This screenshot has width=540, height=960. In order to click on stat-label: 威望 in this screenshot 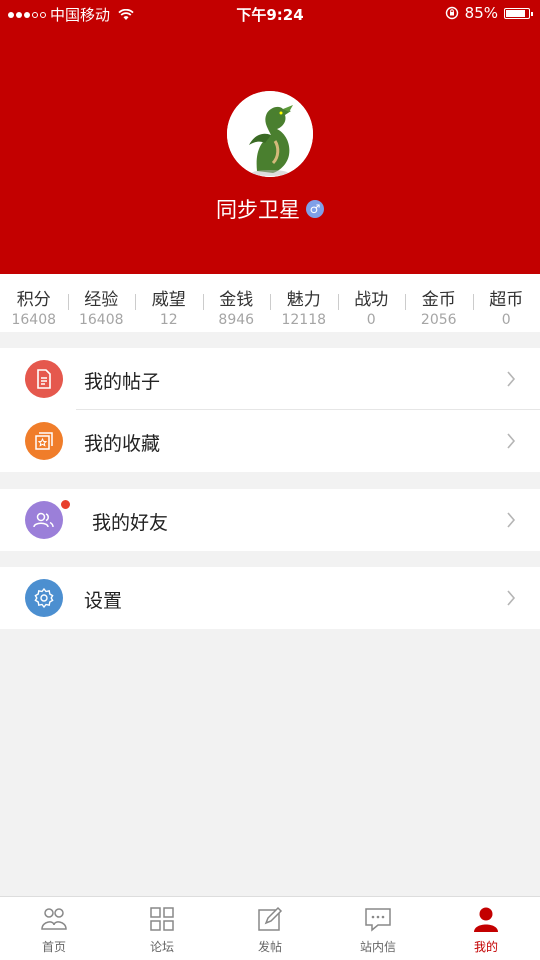, I will do `click(168, 300)`.